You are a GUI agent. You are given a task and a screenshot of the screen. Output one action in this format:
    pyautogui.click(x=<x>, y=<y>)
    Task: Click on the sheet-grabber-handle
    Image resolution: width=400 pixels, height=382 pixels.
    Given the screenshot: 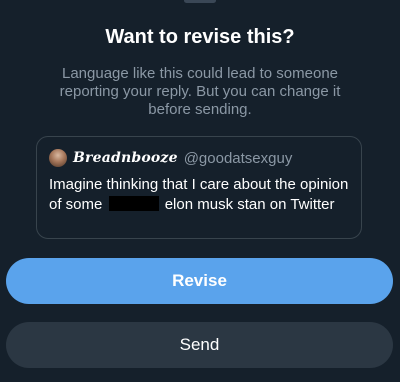 What is the action you would take?
    pyautogui.click(x=200, y=1)
    